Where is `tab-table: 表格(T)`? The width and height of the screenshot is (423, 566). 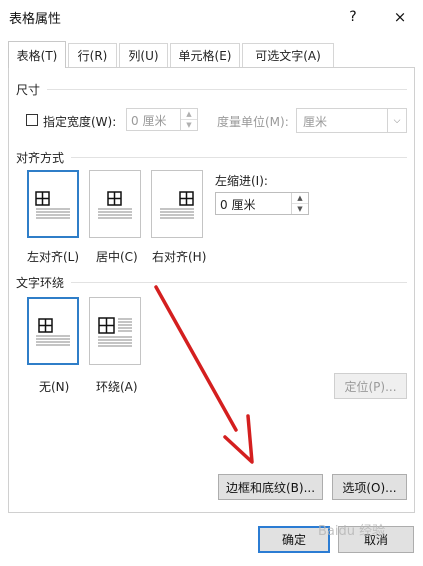 tab-table: 表格(T) is located at coordinates (37, 54).